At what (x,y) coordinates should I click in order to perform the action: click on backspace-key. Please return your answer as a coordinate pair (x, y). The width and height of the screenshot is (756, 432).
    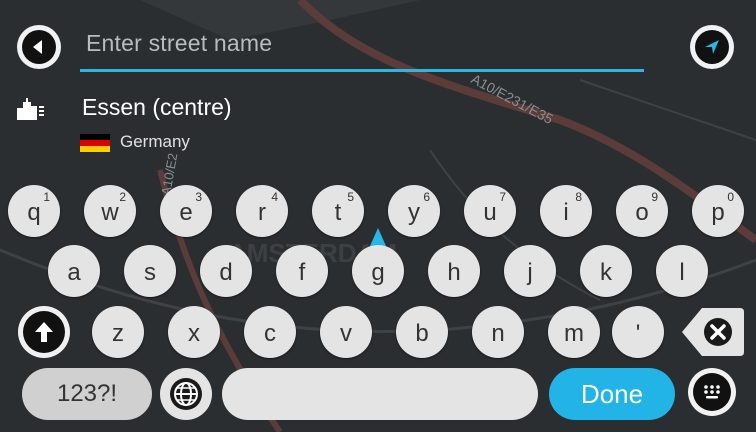
    Looking at the image, I should click on (713, 332).